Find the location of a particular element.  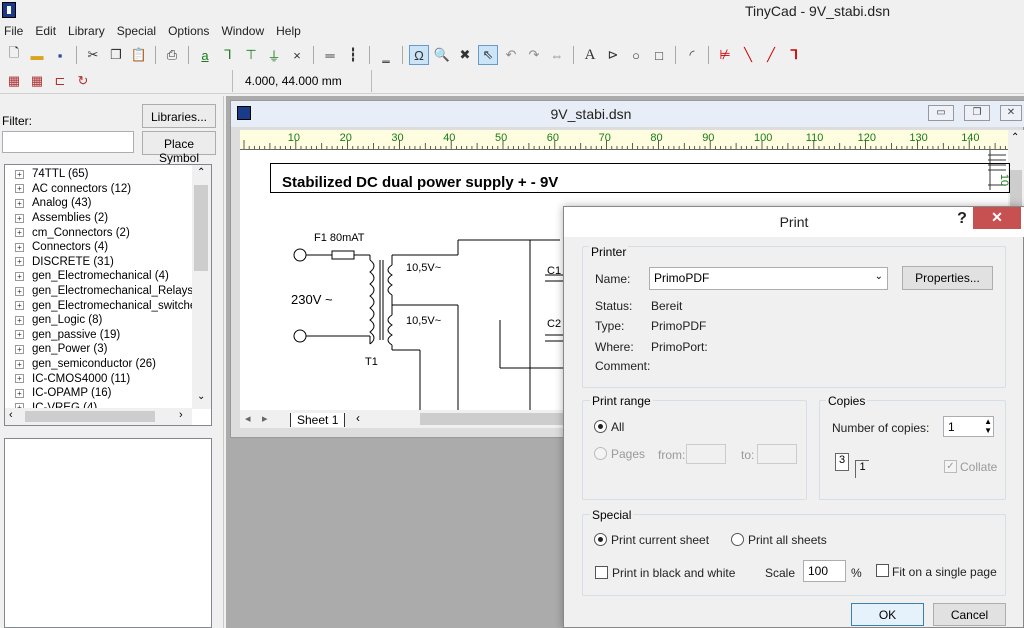

library-item: + gen_Electromechanical_switches is located at coordinates (108, 305).